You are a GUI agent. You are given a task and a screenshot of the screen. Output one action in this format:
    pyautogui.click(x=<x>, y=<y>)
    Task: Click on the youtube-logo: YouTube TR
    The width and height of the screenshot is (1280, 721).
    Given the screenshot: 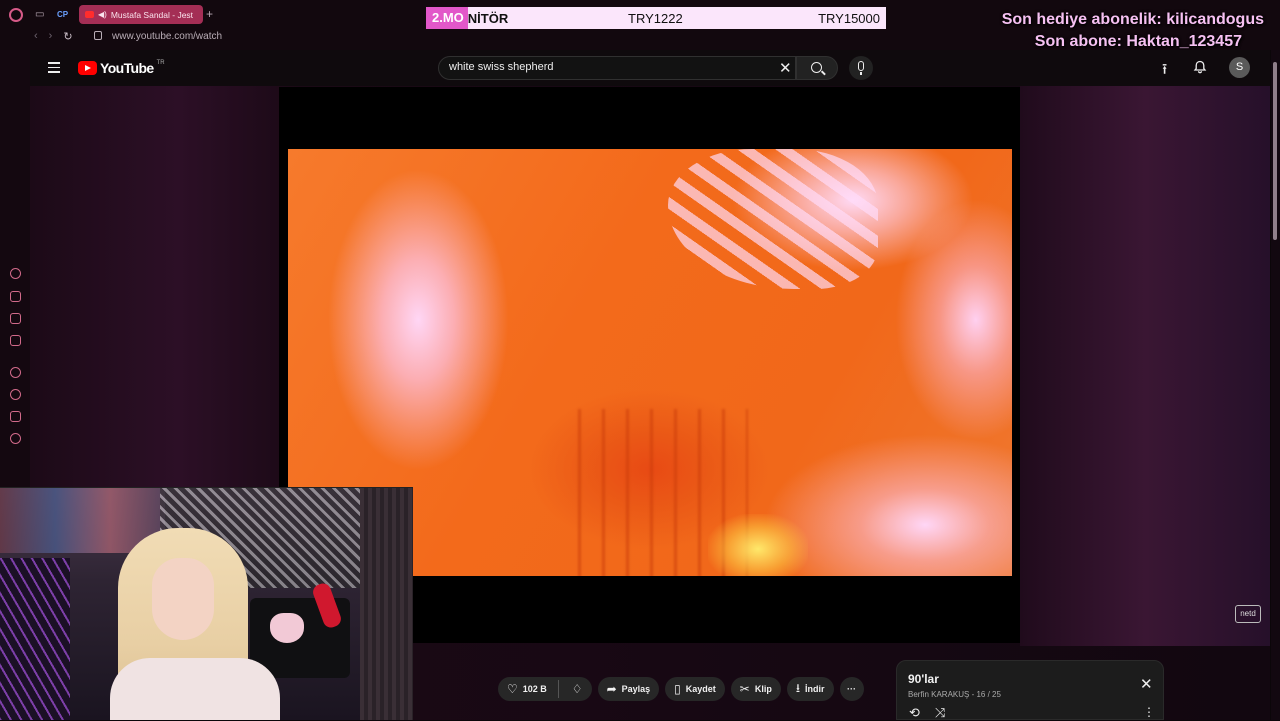 What is the action you would take?
    pyautogui.click(x=121, y=68)
    